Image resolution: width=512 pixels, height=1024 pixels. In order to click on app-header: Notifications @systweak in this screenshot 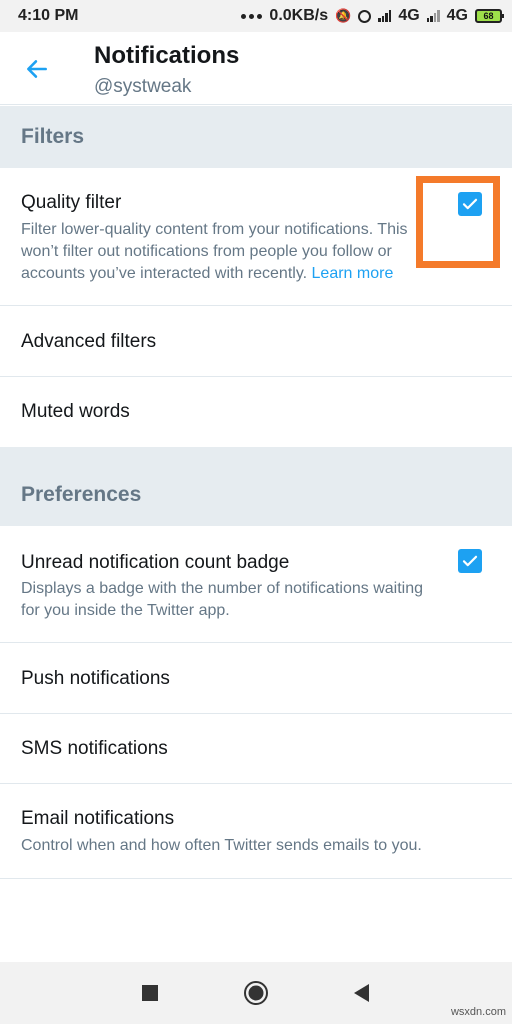, I will do `click(256, 68)`.